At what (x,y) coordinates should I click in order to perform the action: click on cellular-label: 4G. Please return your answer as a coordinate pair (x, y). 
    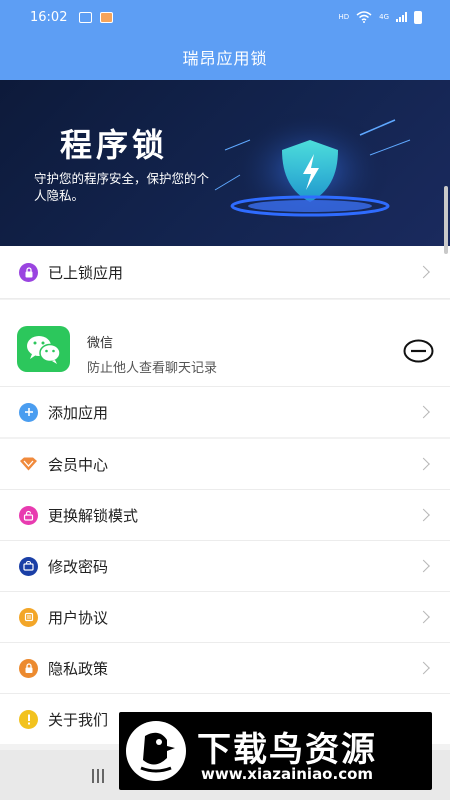
    Looking at the image, I should click on (384, 17).